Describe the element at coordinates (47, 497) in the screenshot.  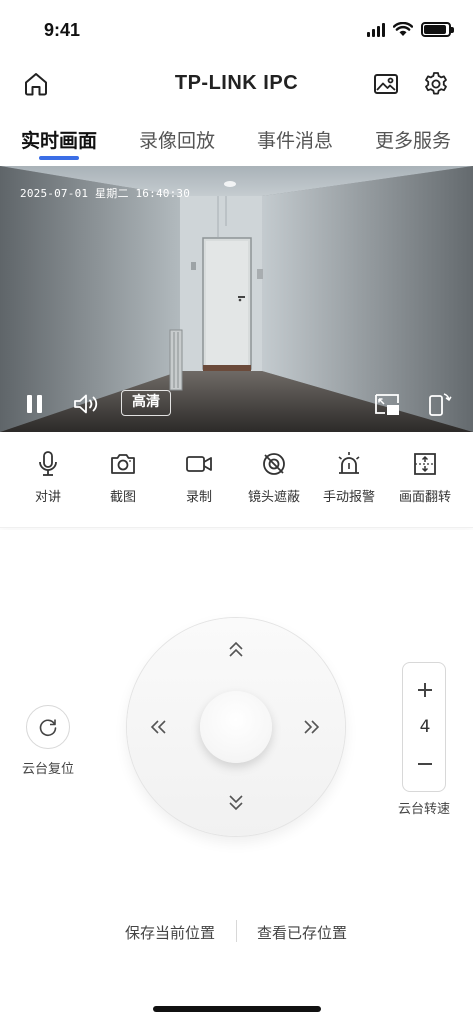
I see `talk-label: 对讲` at that location.